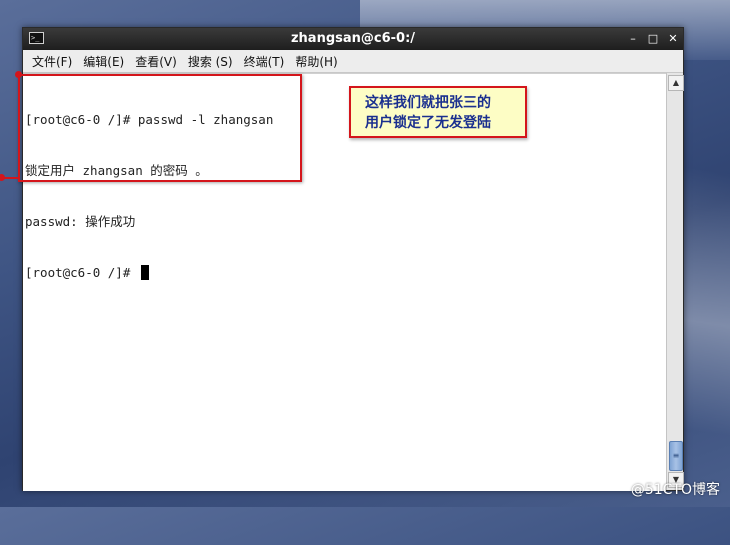 This screenshot has width=730, height=545. What do you see at coordinates (428, 103) in the screenshot?
I see `callout-line: 这样我们就把张三的` at bounding box center [428, 103].